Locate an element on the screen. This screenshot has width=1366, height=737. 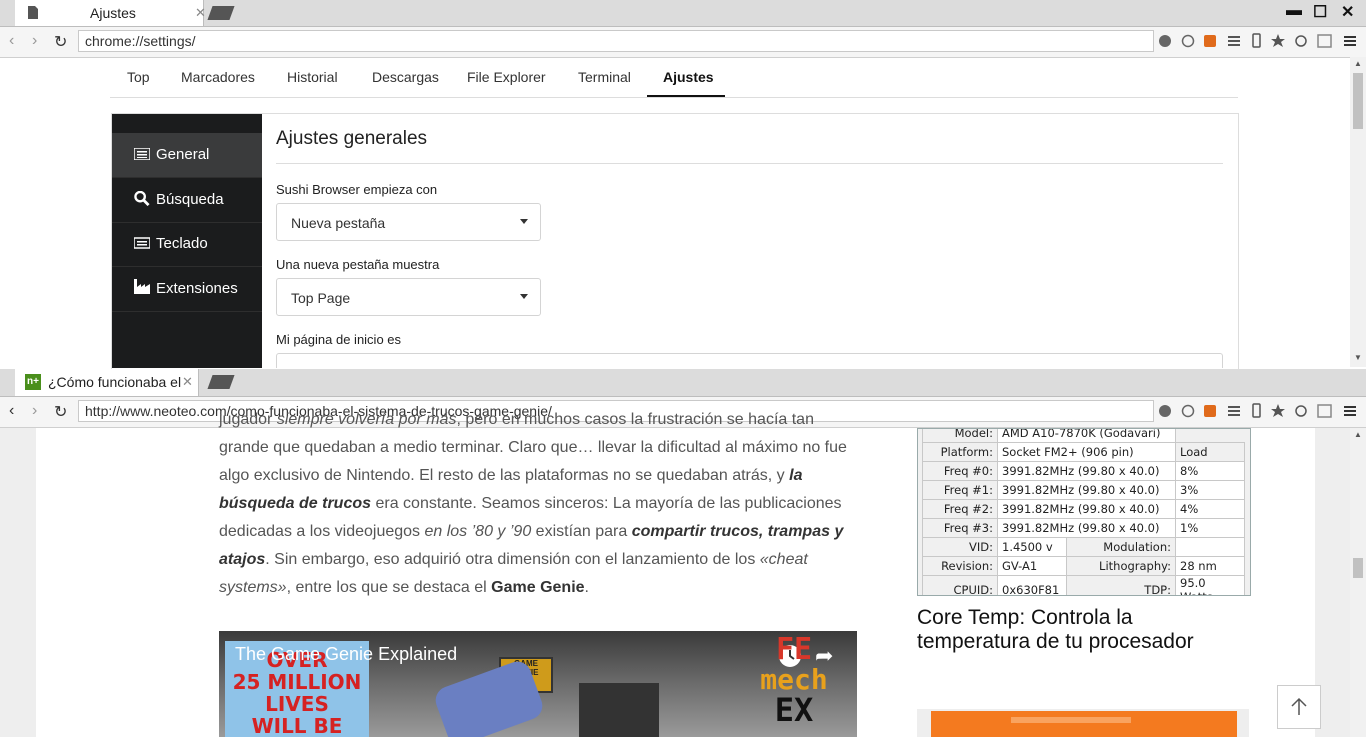
page-left-gutter is located at coordinates (18, 582).